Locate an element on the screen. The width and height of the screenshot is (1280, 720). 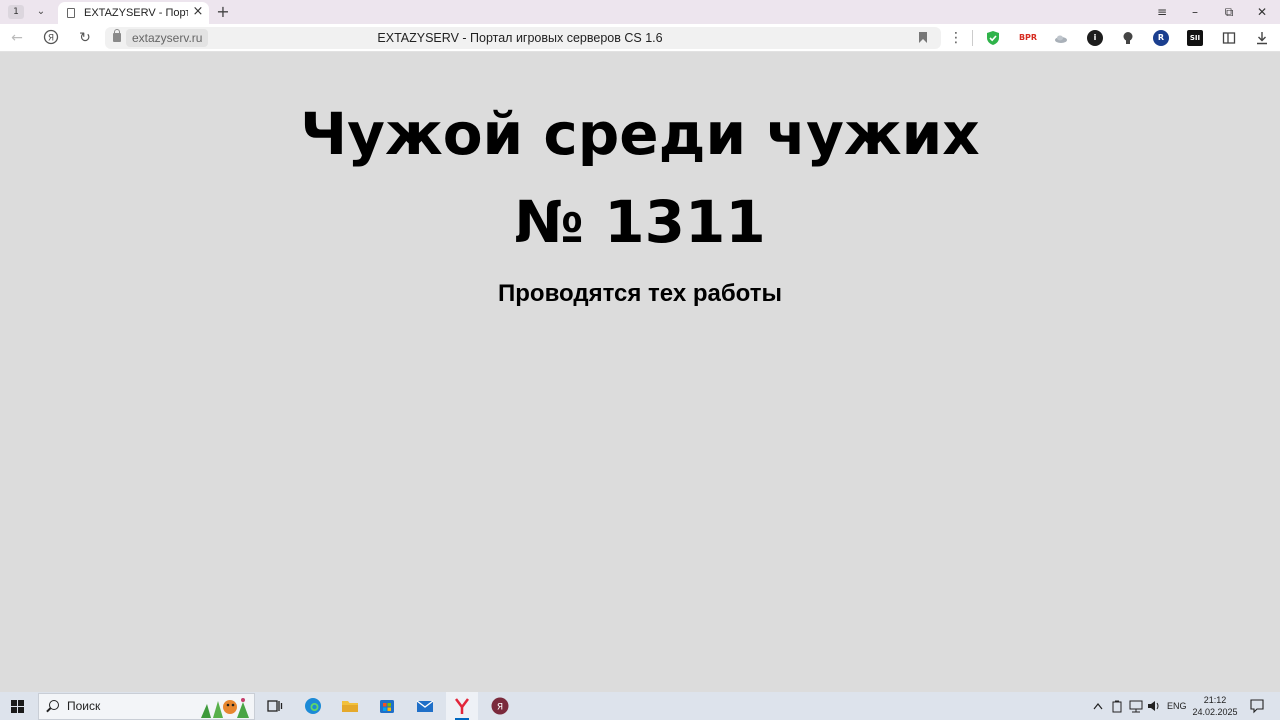
cloud-icon is located at coordinates (1061, 38).